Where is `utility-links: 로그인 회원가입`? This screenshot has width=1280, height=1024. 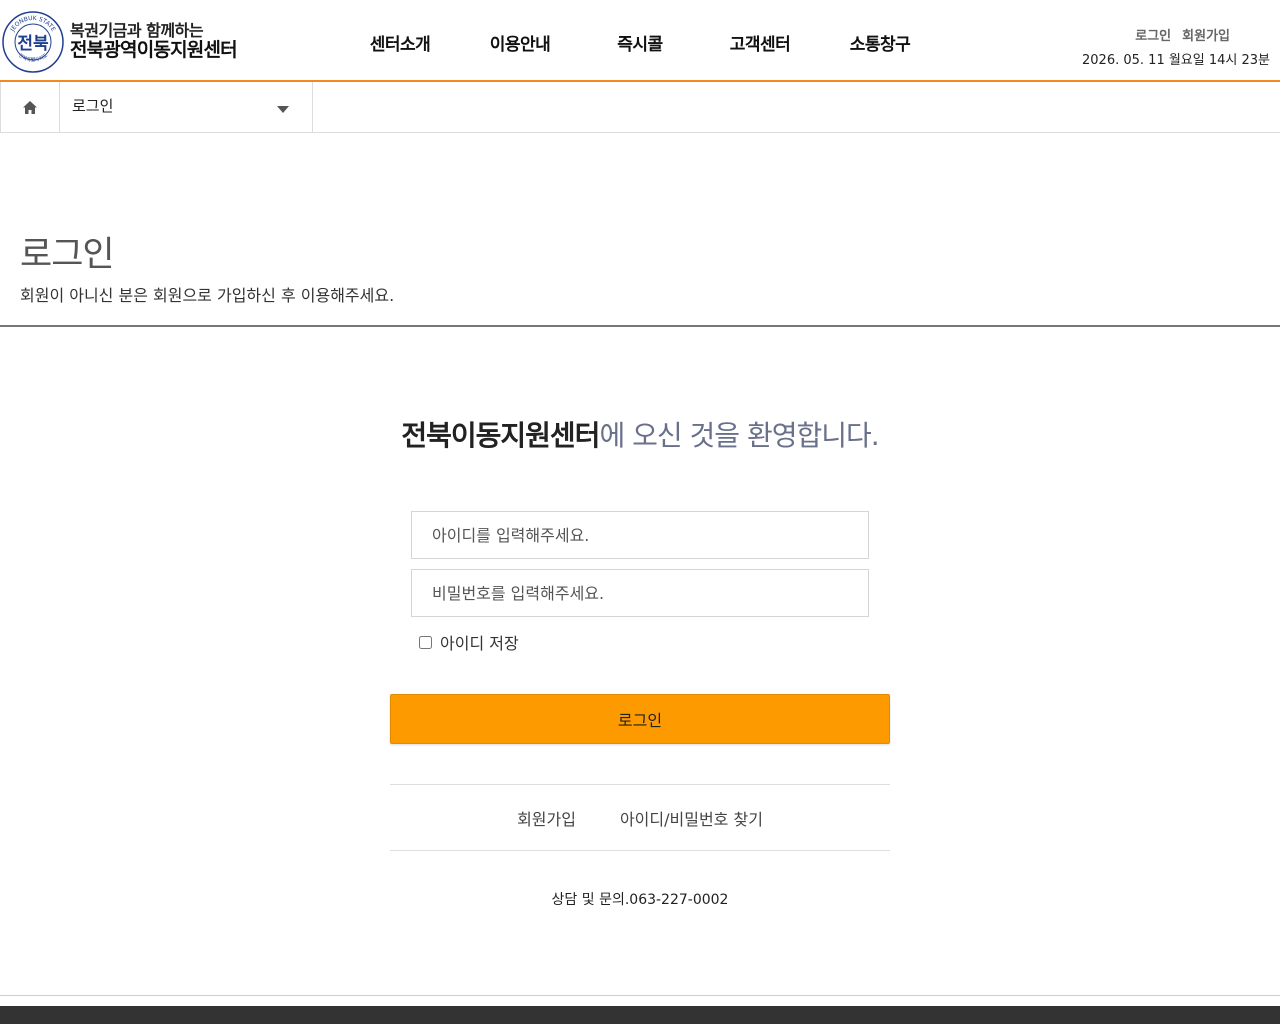
utility-links: 로그인 회원가입 is located at coordinates (1182, 34).